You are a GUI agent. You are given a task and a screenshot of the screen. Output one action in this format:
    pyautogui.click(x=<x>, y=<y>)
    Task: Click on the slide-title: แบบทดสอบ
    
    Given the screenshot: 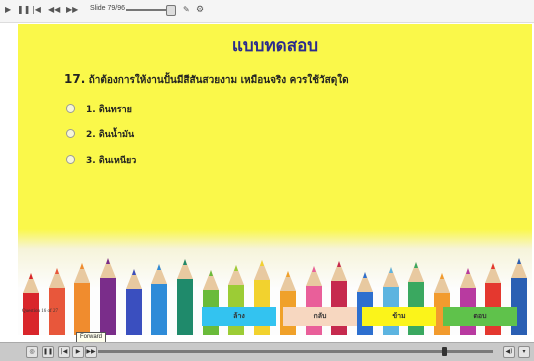 What is the action you would take?
    pyautogui.click(x=275, y=46)
    